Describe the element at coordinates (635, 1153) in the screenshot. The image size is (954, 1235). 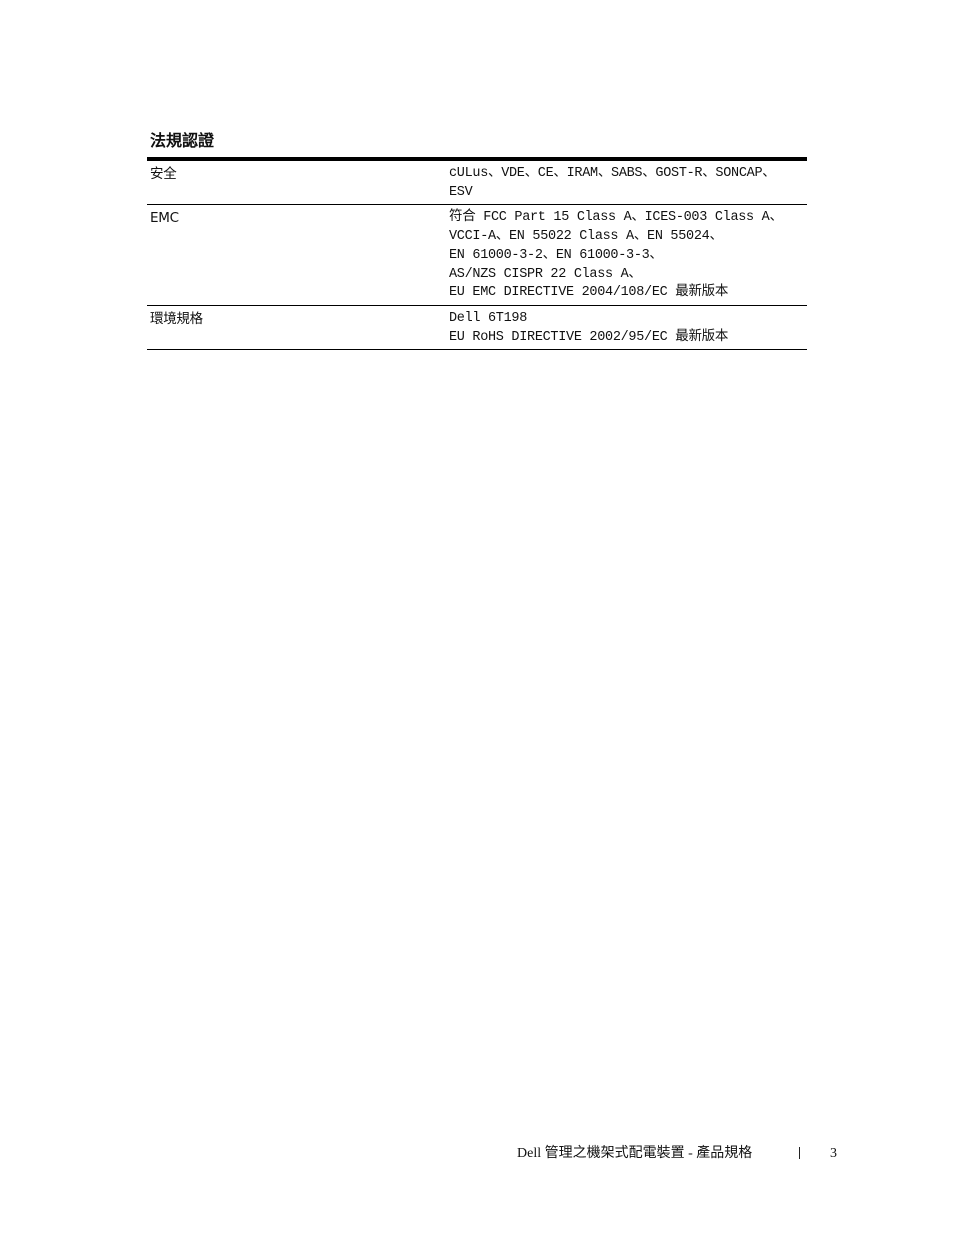
I see `footer-document-title: Dell 管理之機架式配電裝置 - 產品規格` at that location.